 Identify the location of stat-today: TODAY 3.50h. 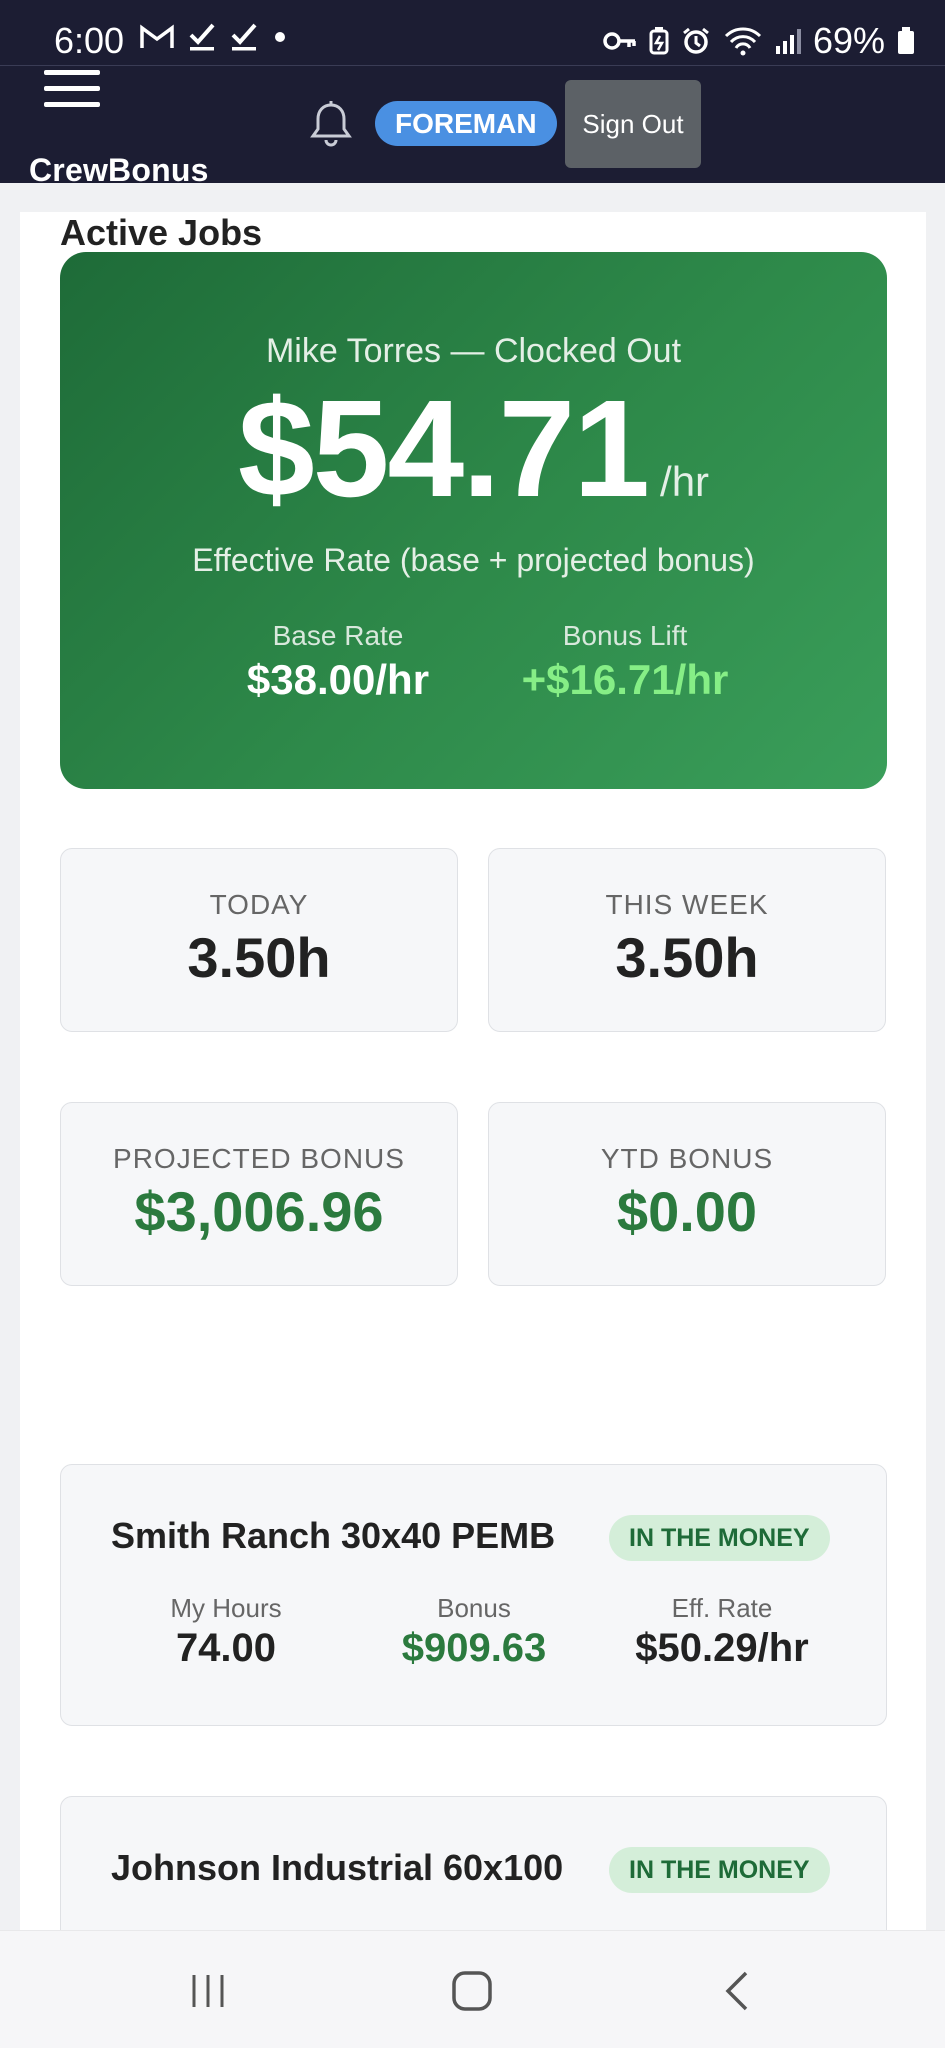
(259, 940).